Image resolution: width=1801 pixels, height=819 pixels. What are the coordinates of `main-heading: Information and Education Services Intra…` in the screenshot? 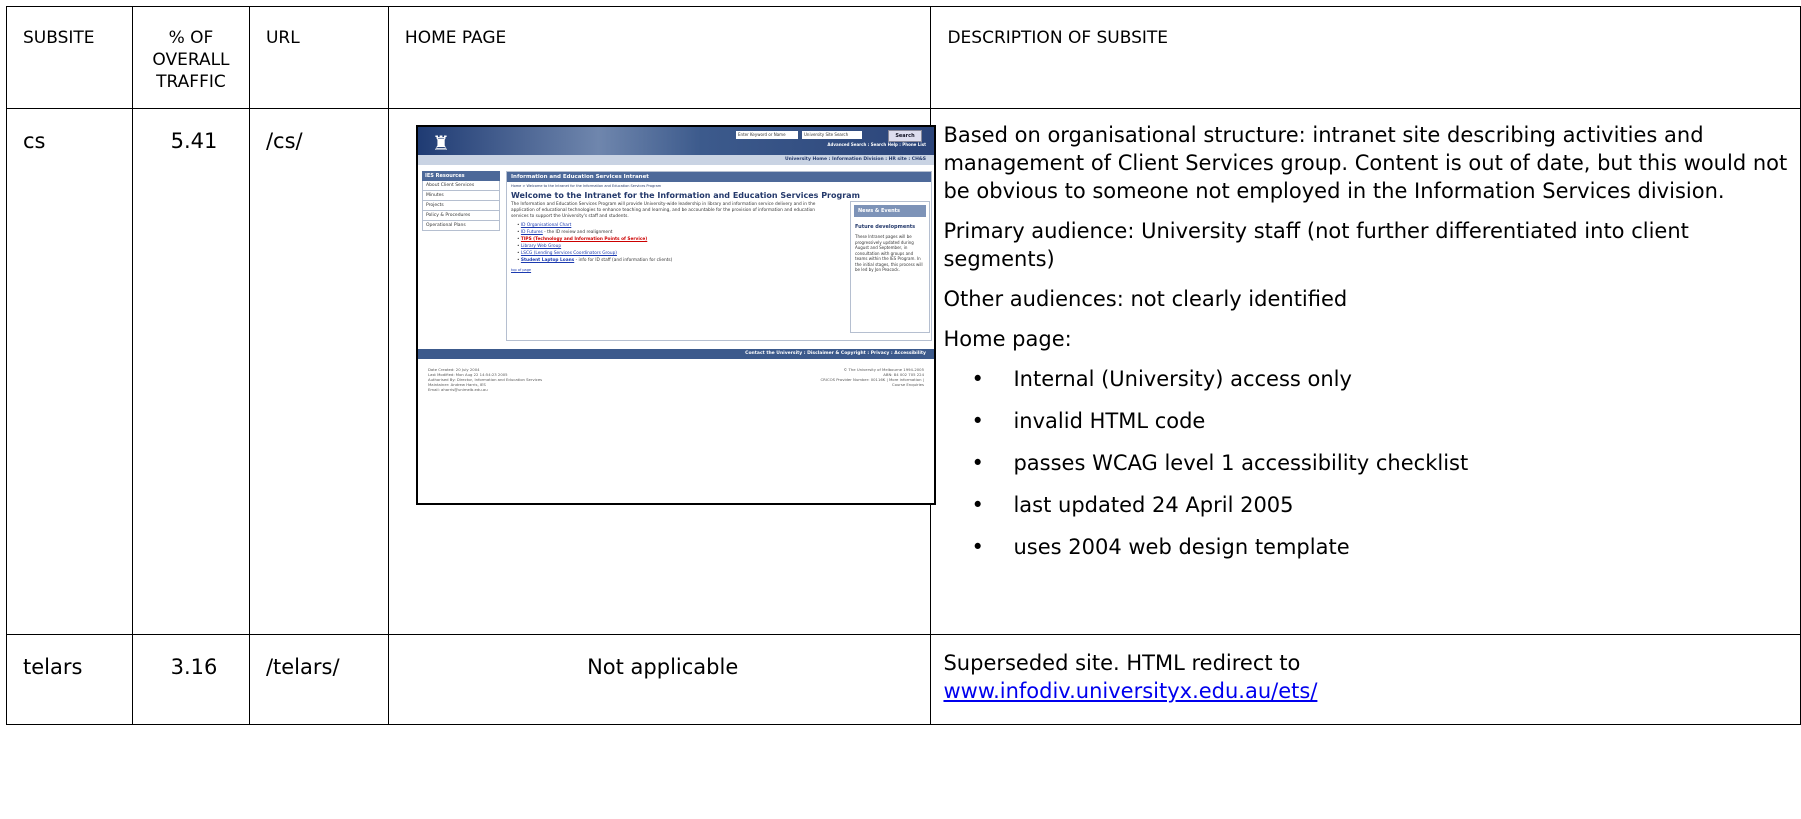 It's located at (719, 177).